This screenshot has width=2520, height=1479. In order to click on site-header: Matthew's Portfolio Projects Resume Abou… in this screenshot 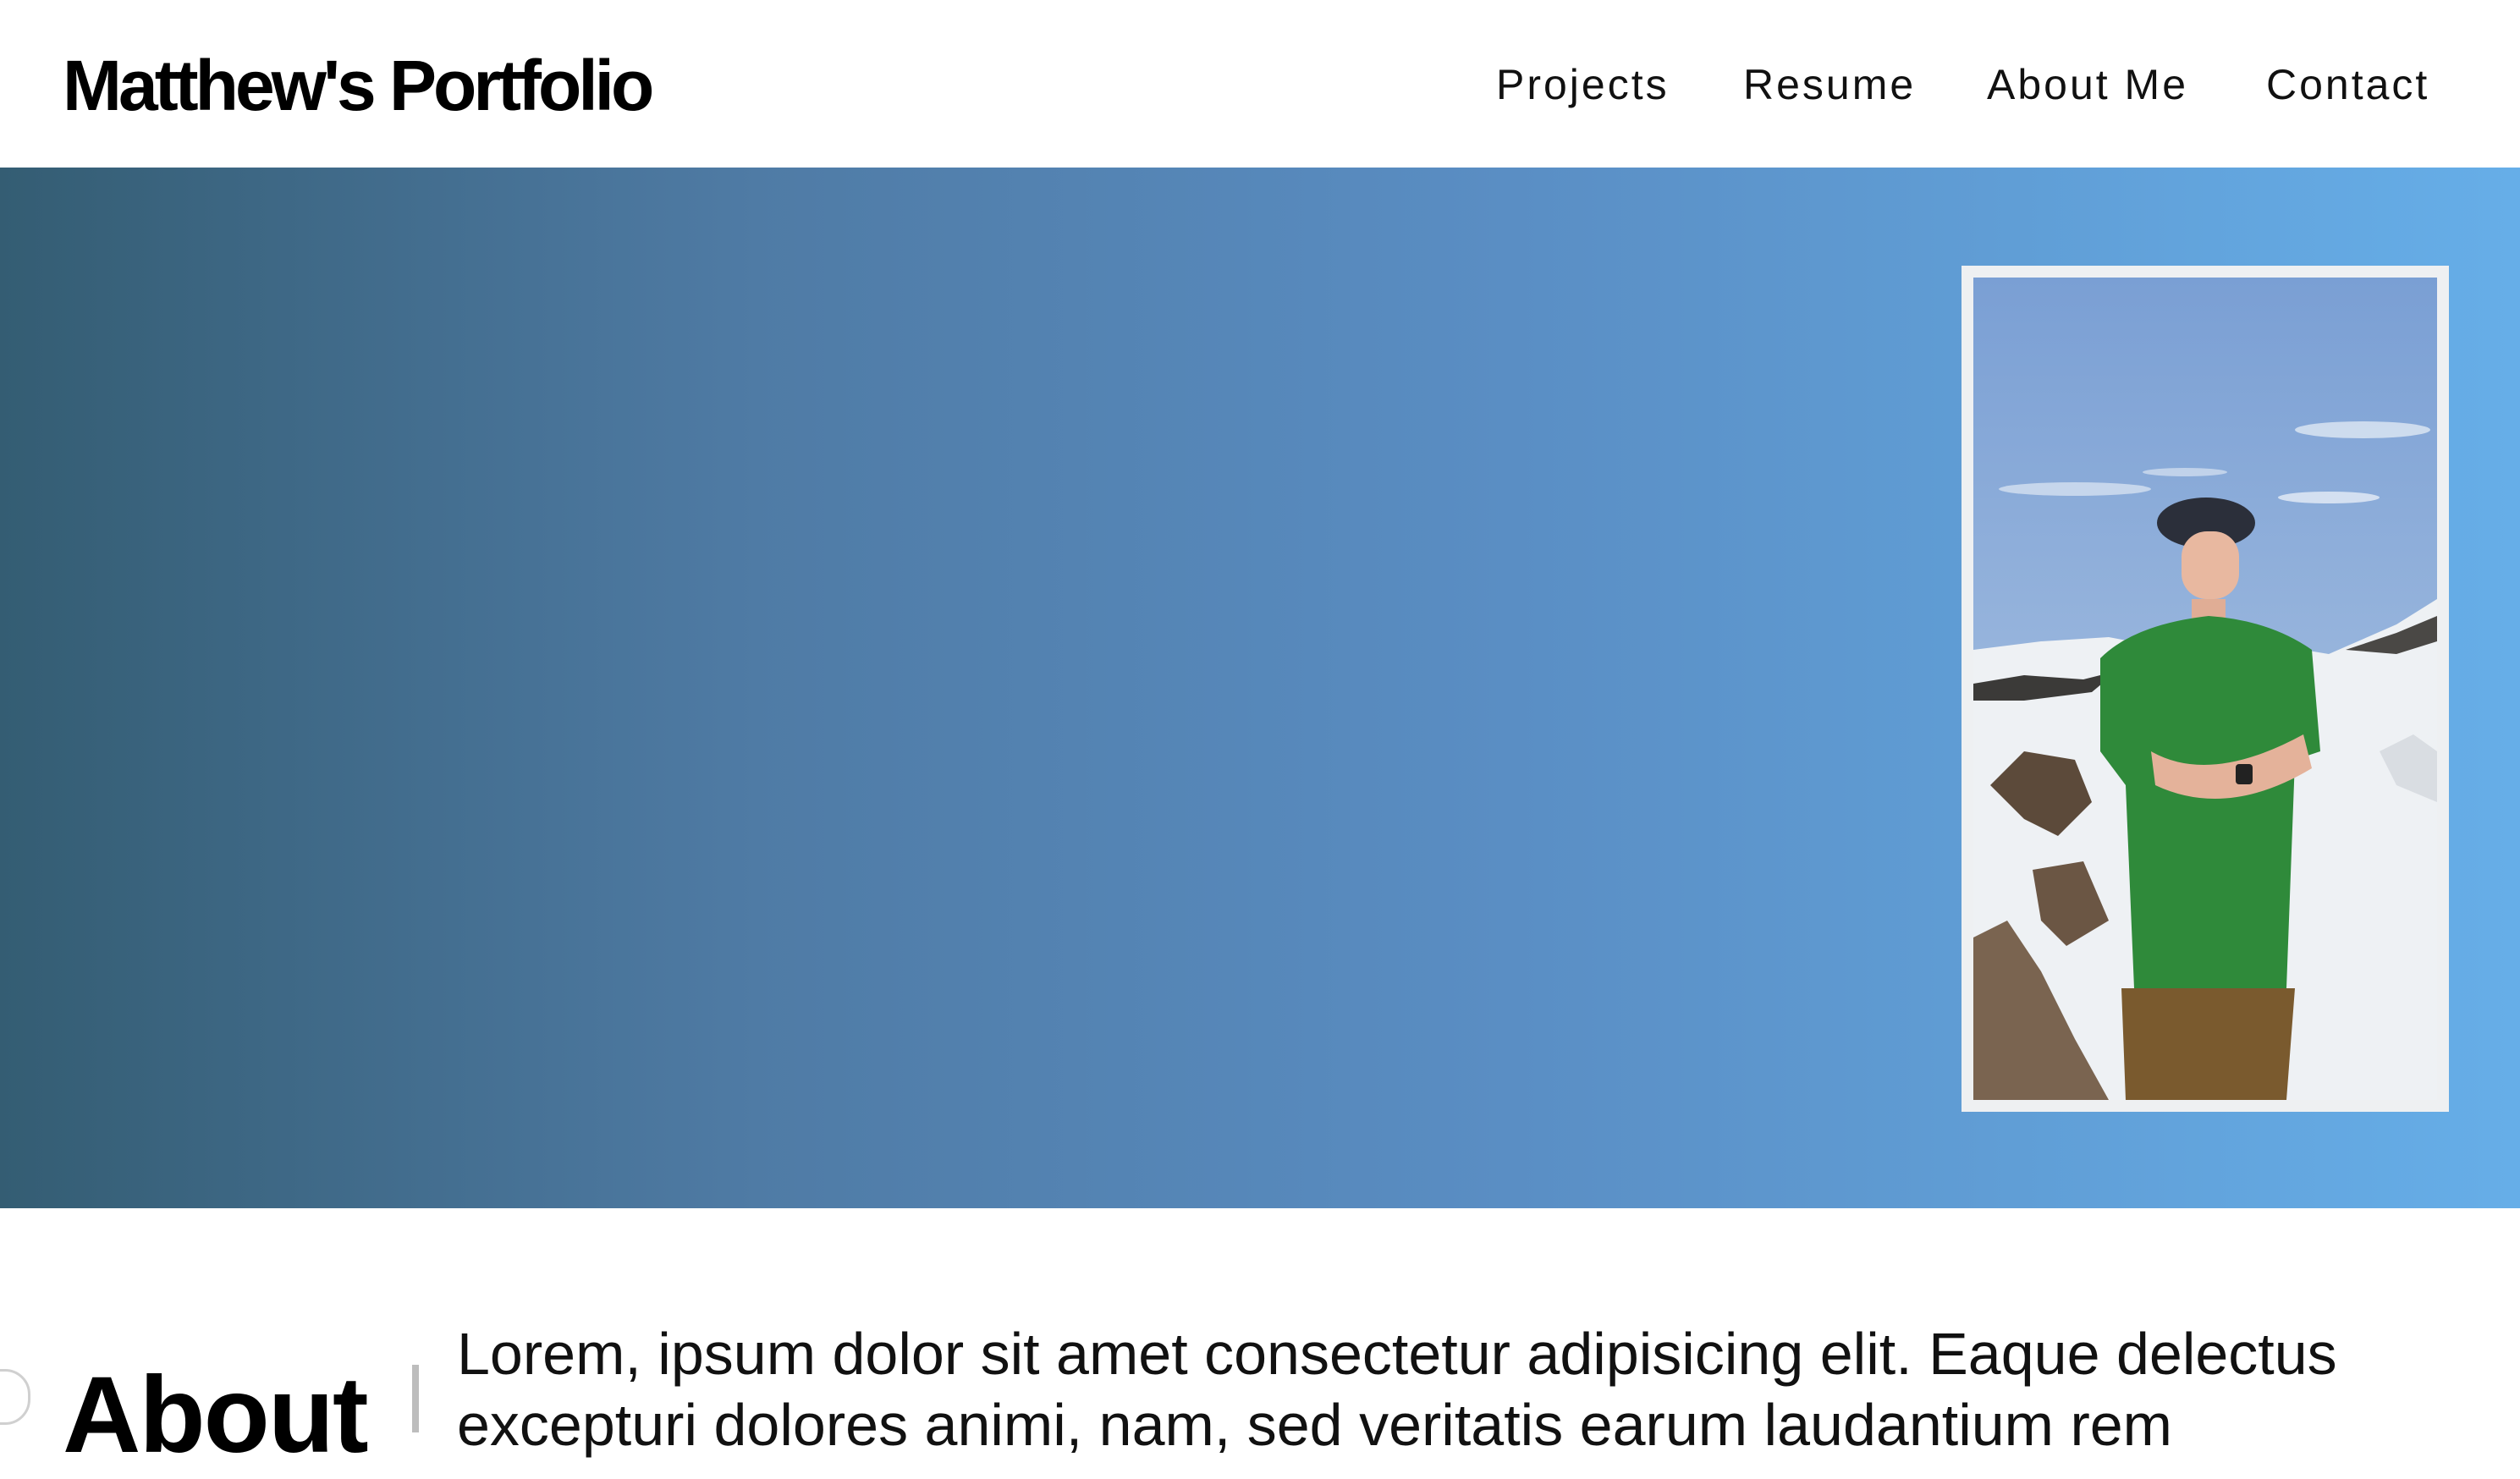, I will do `click(1260, 84)`.